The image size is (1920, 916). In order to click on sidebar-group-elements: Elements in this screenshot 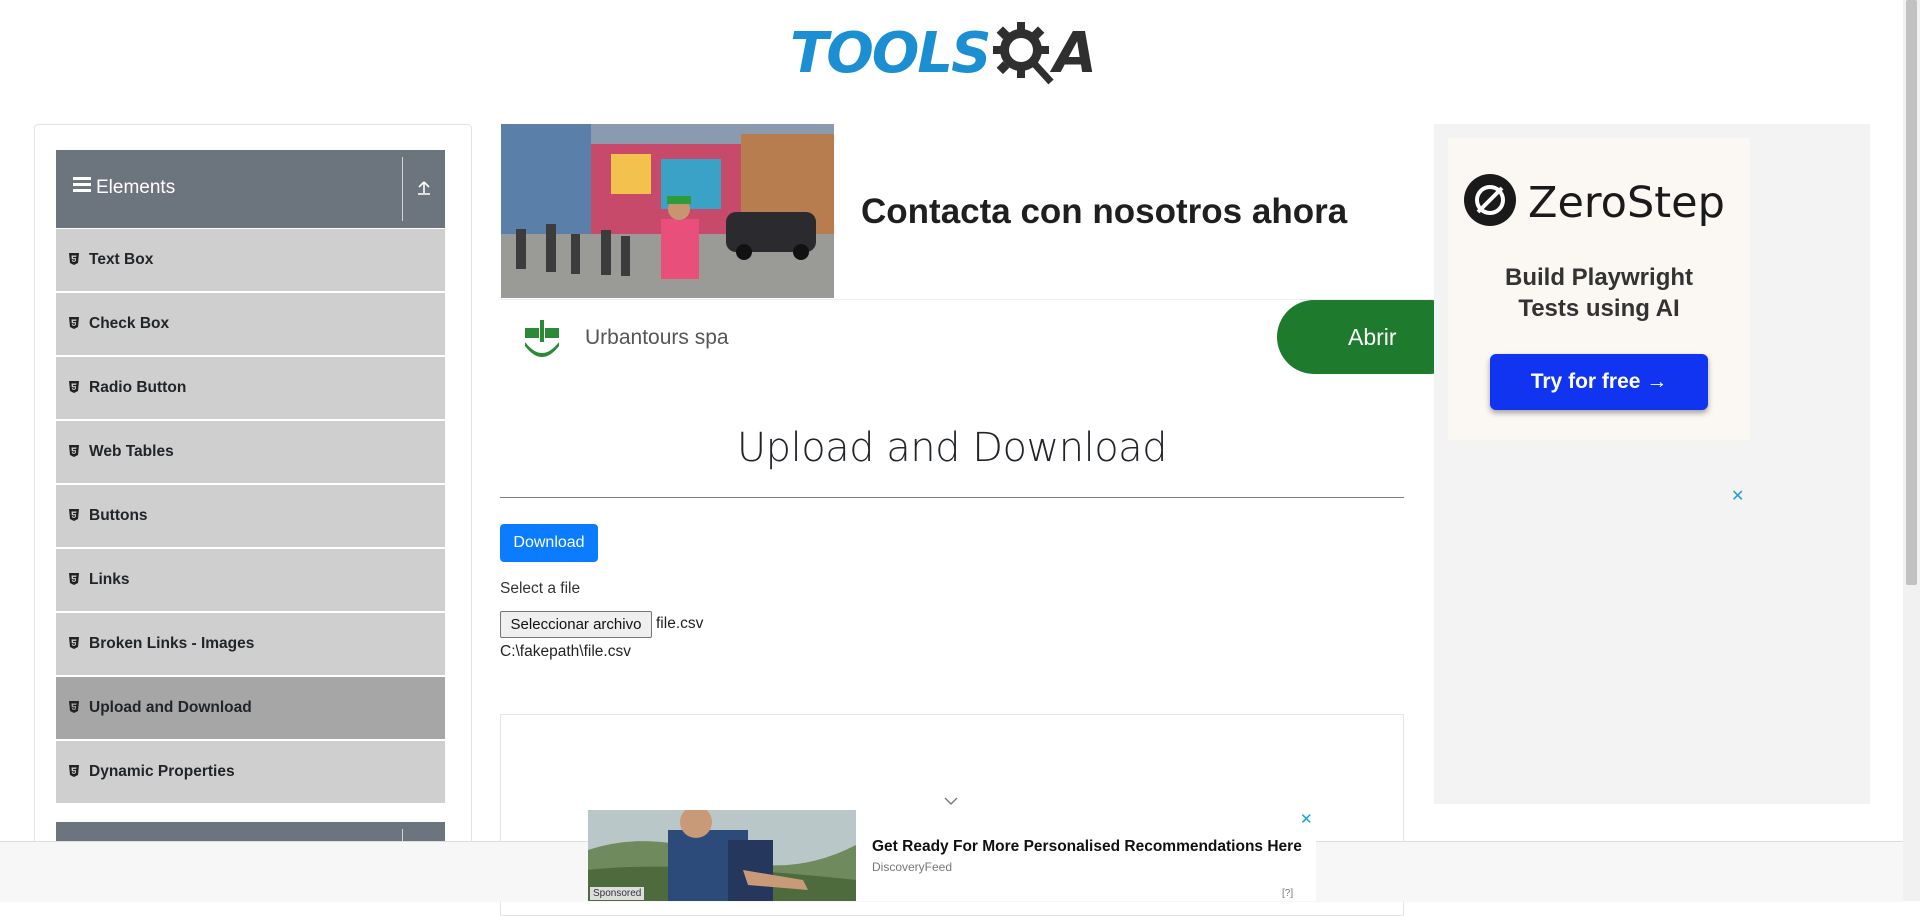, I will do `click(250, 189)`.